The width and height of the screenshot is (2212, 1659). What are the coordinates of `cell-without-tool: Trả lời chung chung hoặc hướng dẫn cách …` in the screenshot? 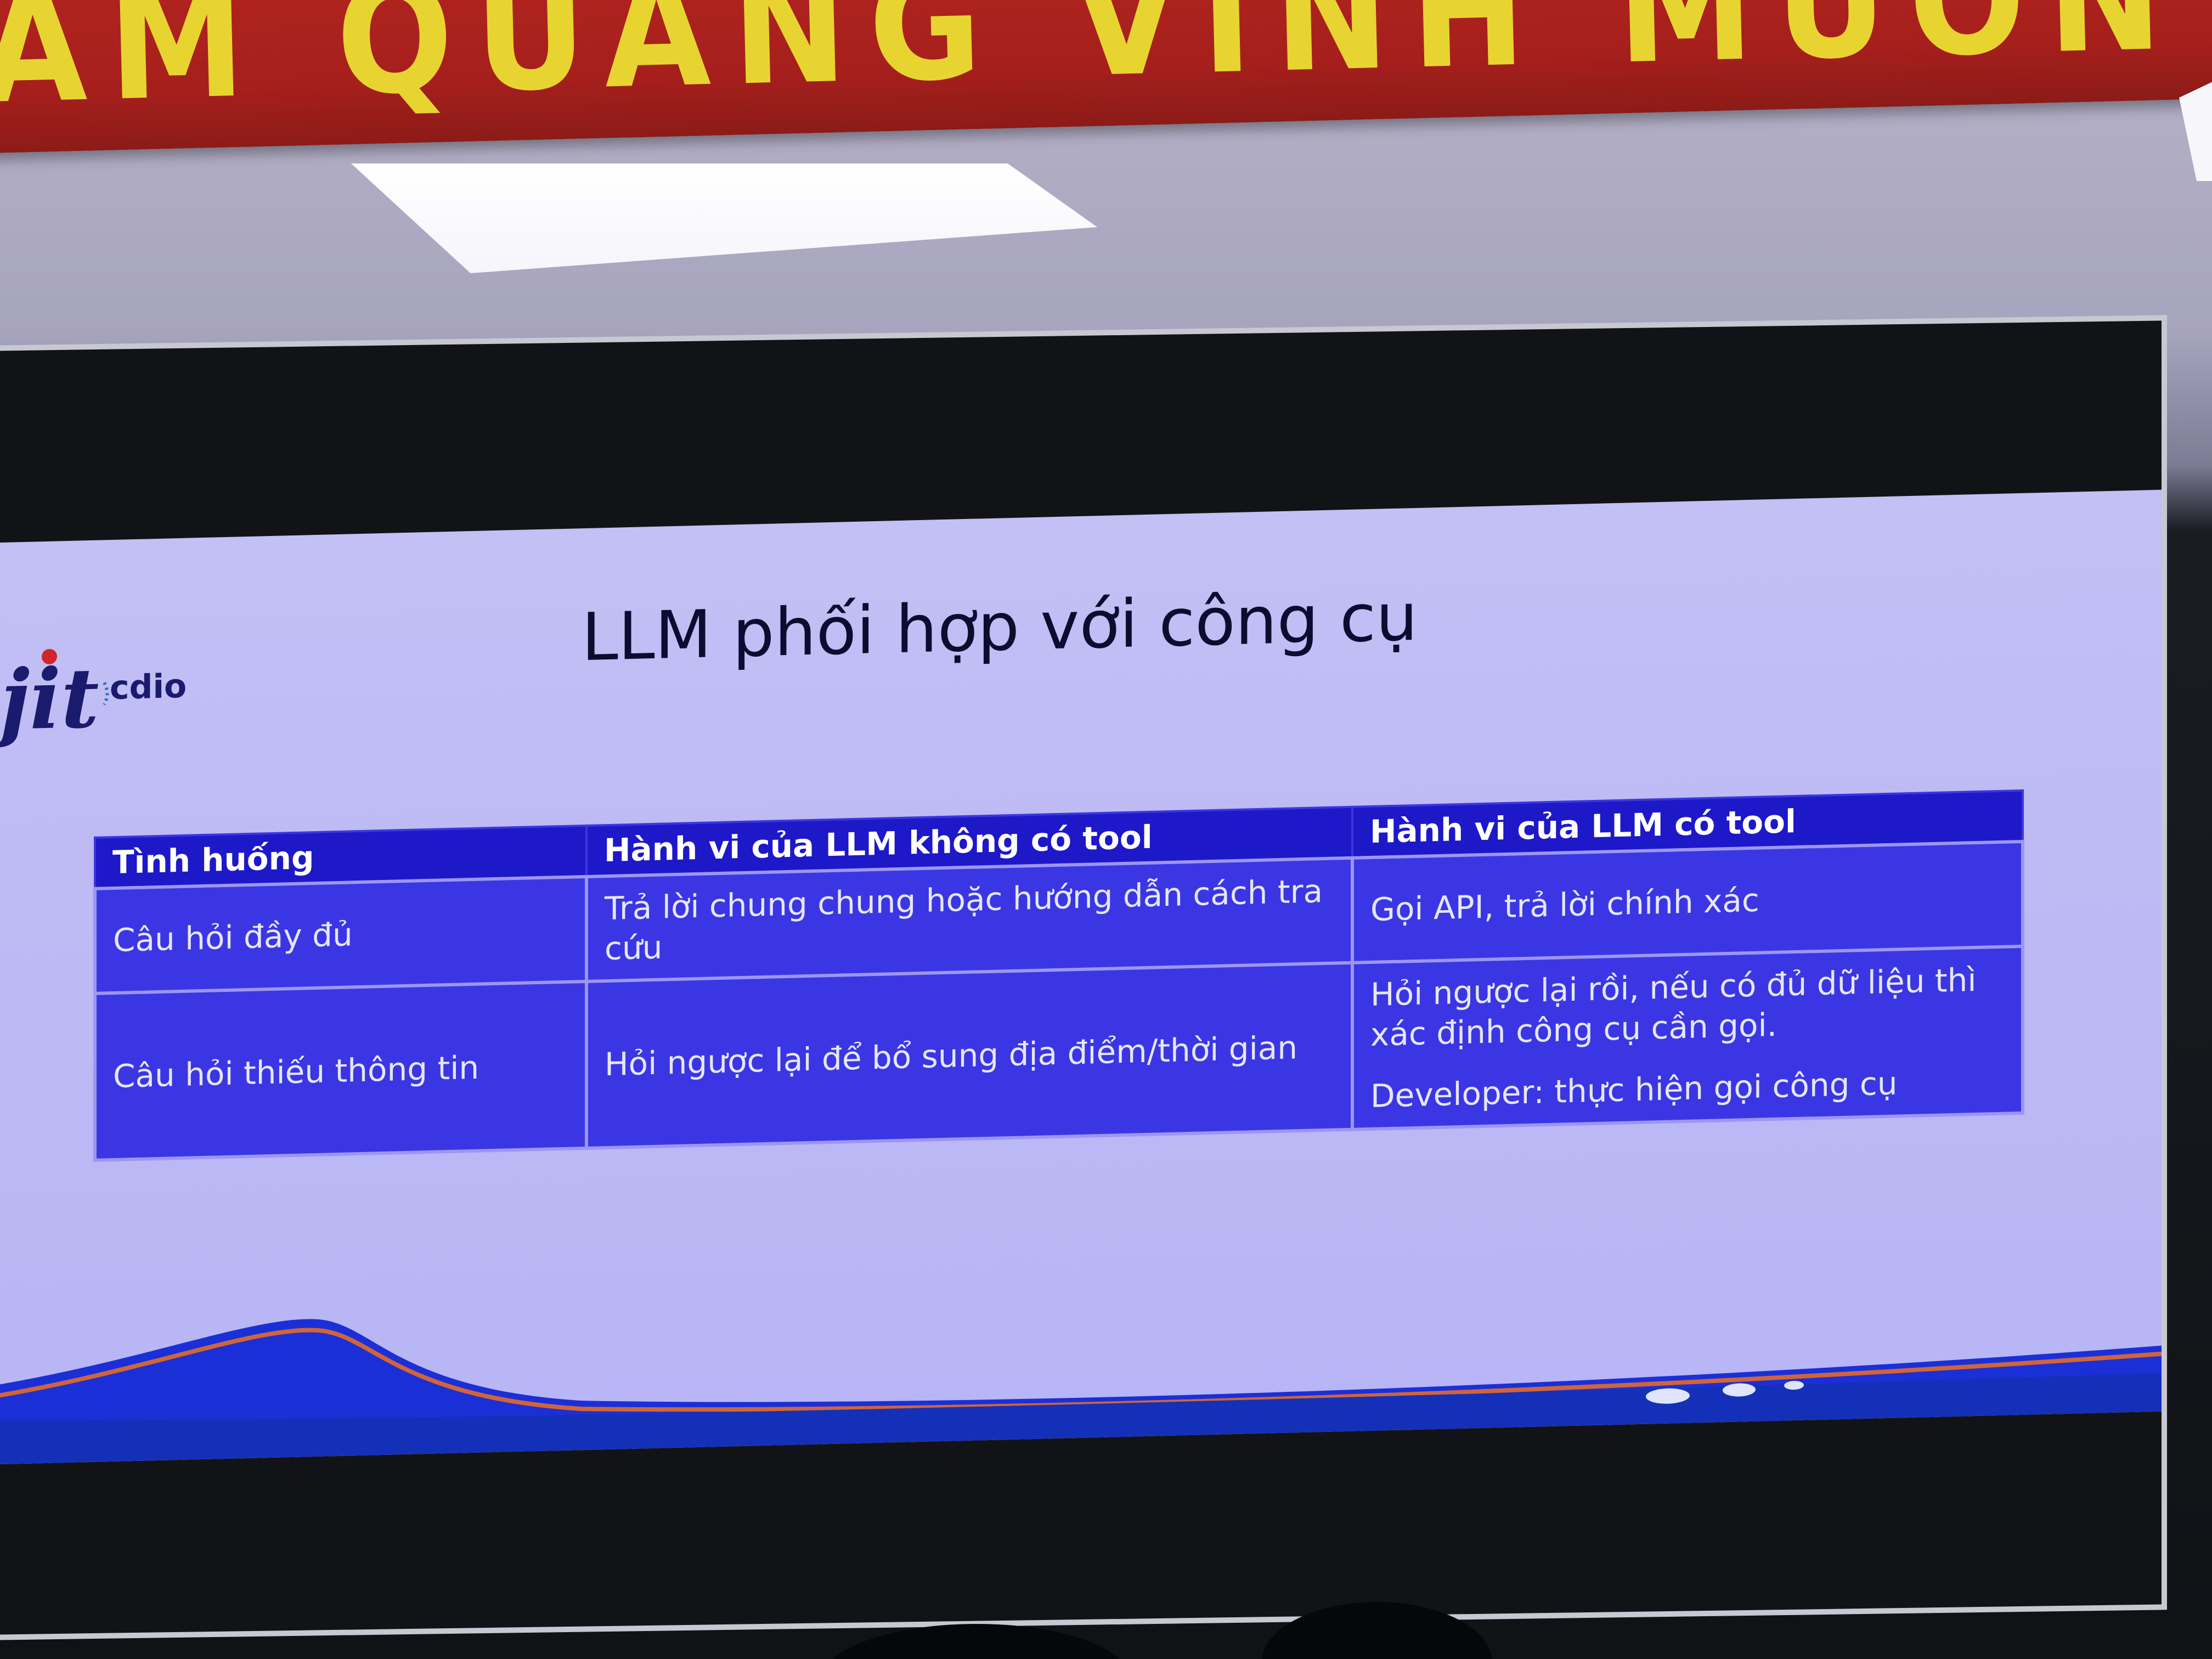 It's located at (969, 919).